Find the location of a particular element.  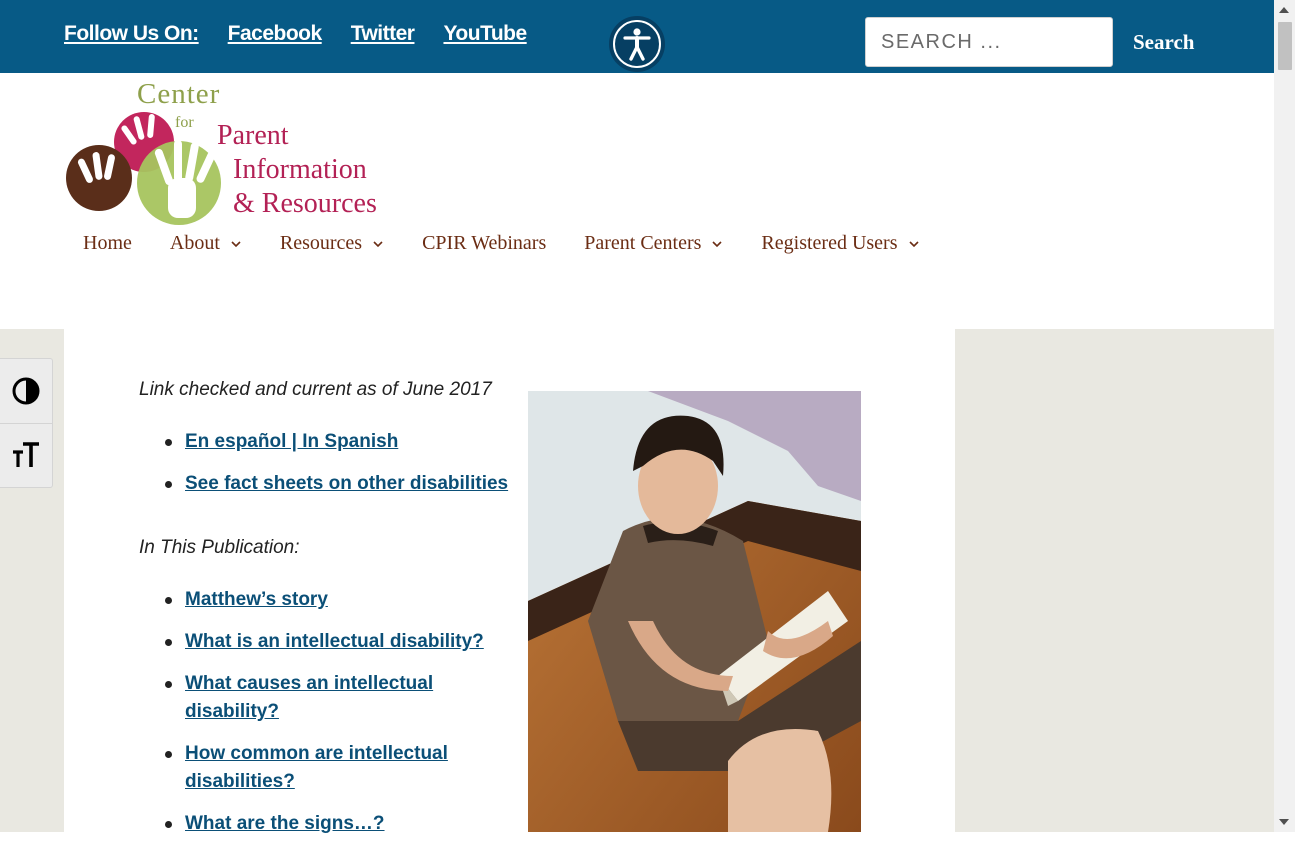

accessibility-person-icon is located at coordinates (637, 44).